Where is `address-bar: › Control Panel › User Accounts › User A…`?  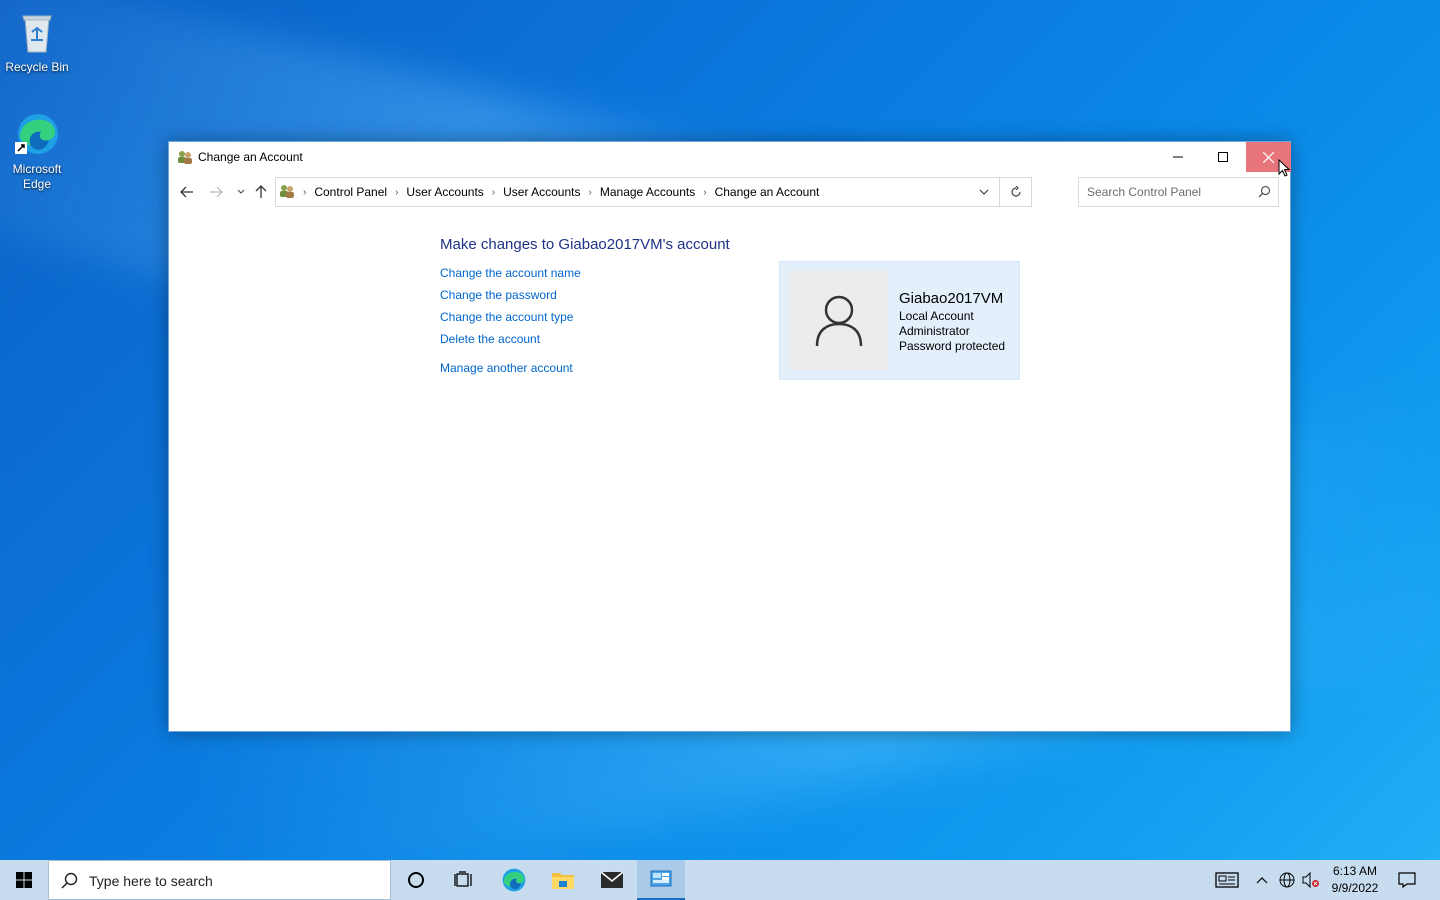
address-bar: › Control Panel › User Accounts › User A… is located at coordinates (653, 192).